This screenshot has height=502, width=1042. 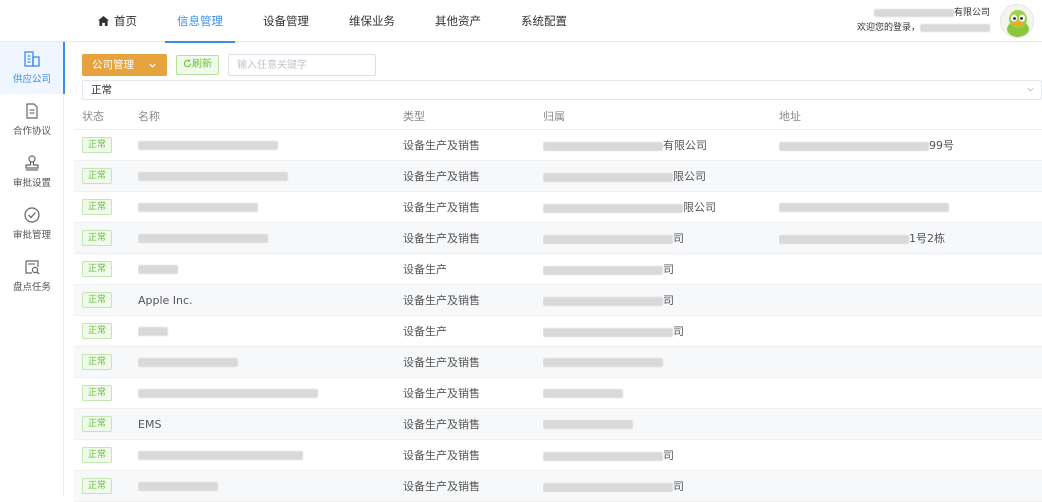 I want to click on table-row: 正常 Apple Inc. 设备生产及销售 司, so click(x=558, y=300).